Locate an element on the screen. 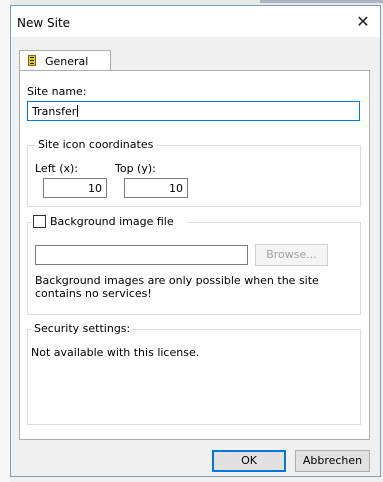 The image size is (383, 482). left-x-input: 10 is located at coordinates (75, 188).